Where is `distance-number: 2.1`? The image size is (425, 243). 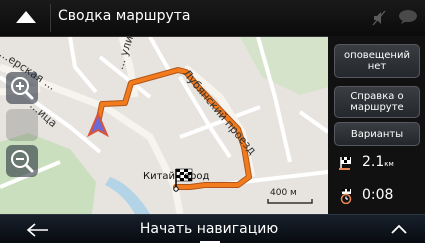
distance-number: 2.1 is located at coordinates (373, 162).